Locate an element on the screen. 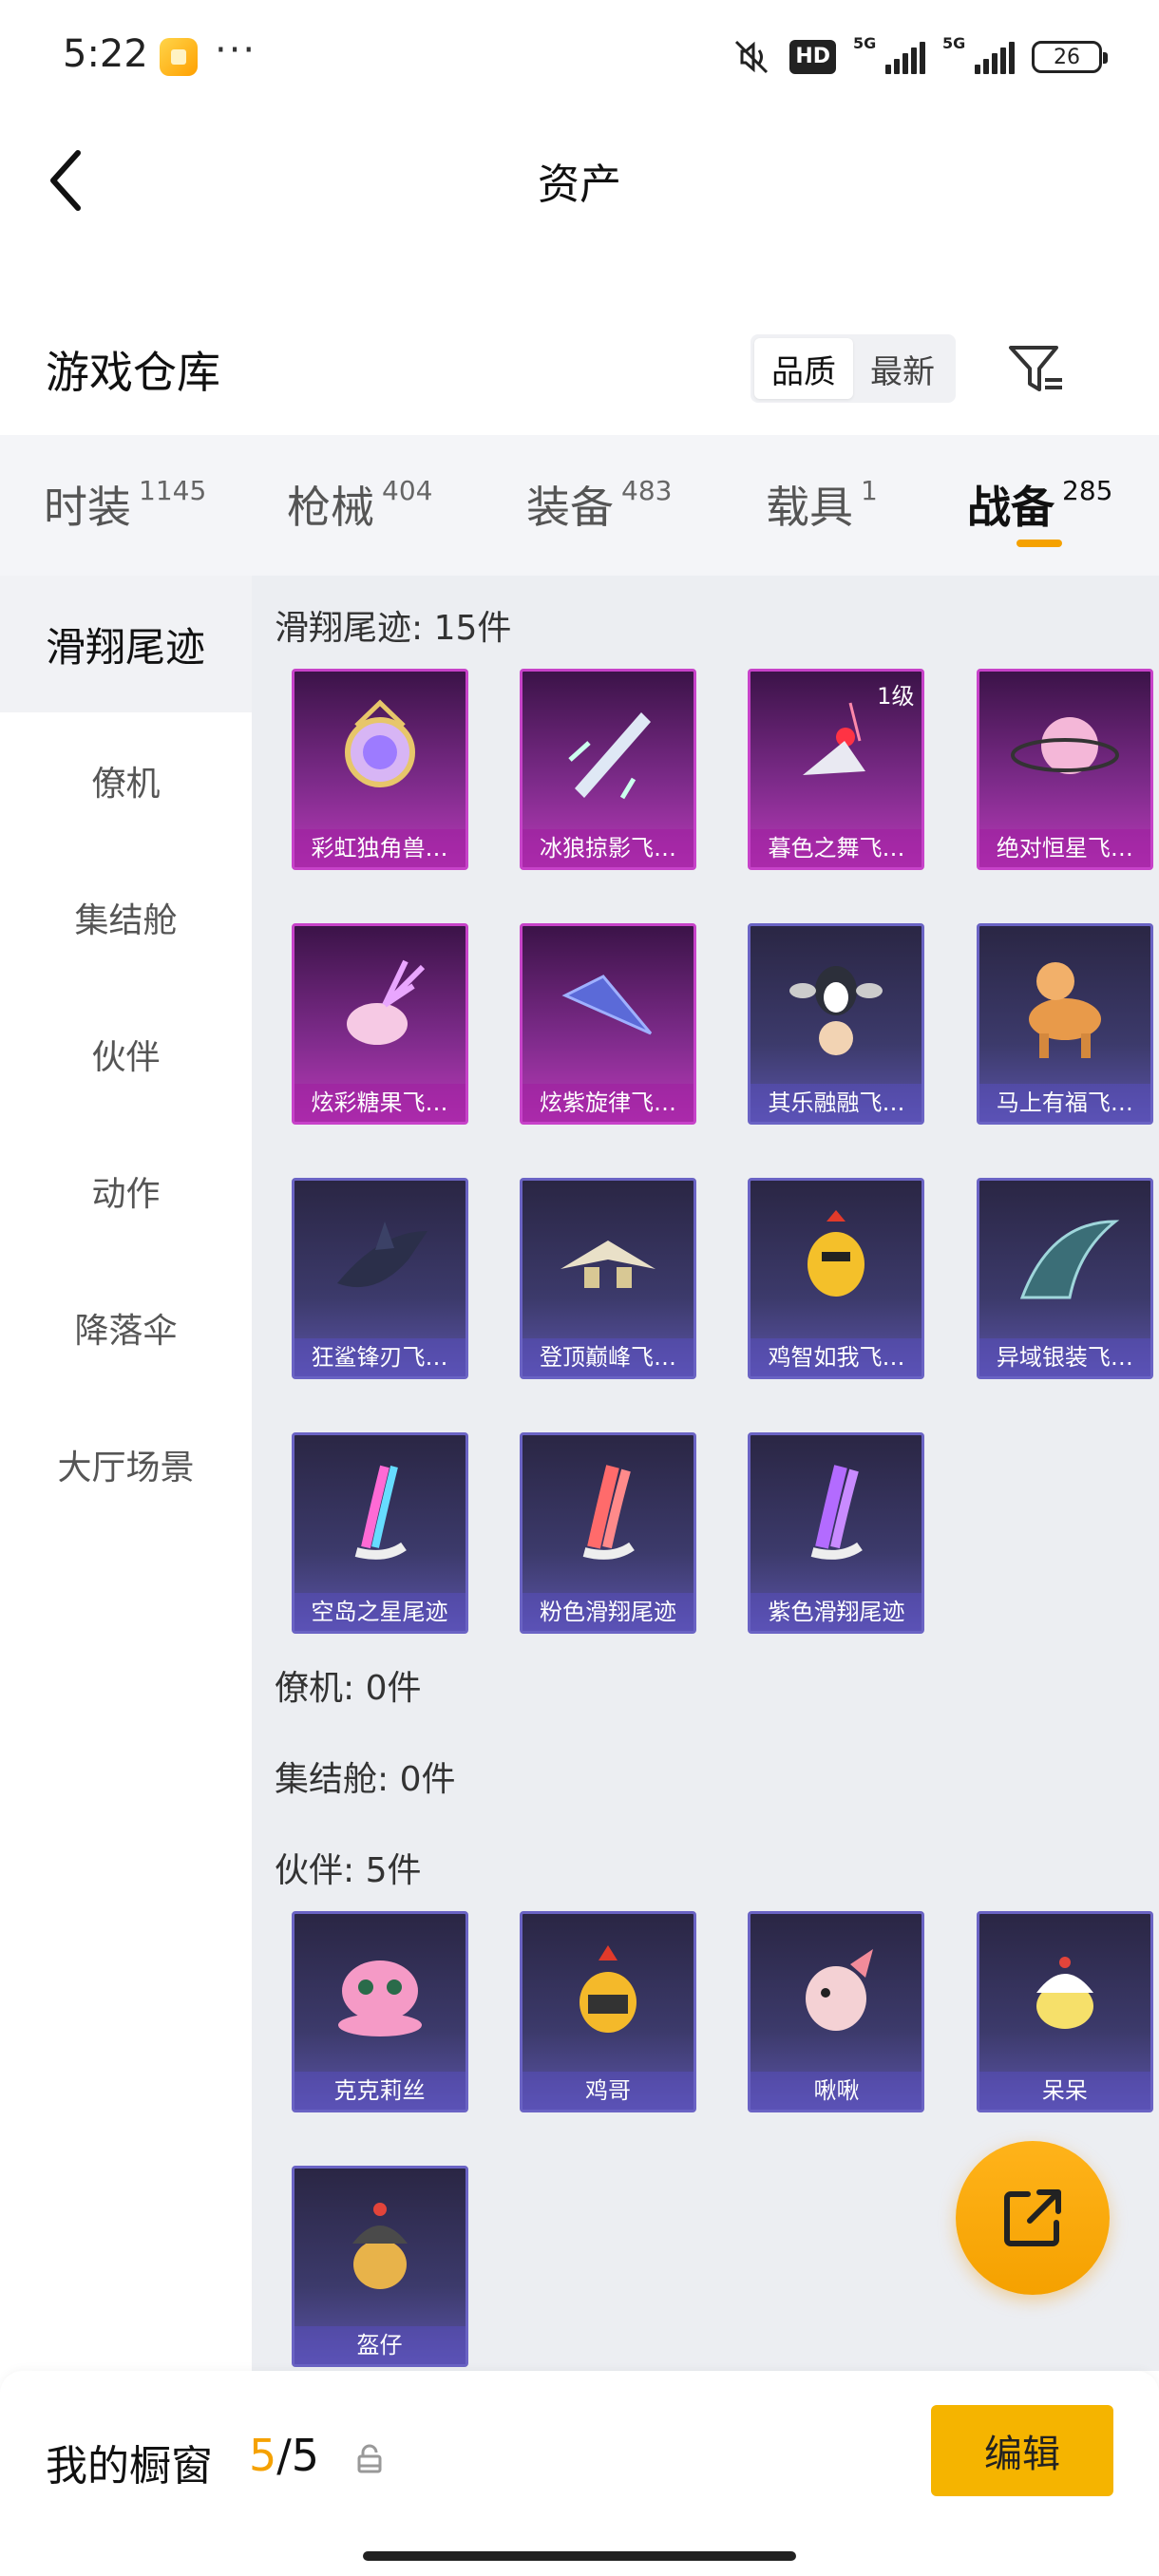 Image resolution: width=1159 pixels, height=2576 pixels. planet-icon is located at coordinates (1064, 750).